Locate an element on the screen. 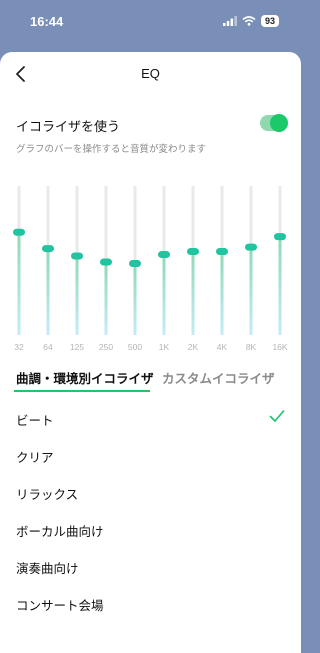  preset-label: リラックス is located at coordinates (47, 494).